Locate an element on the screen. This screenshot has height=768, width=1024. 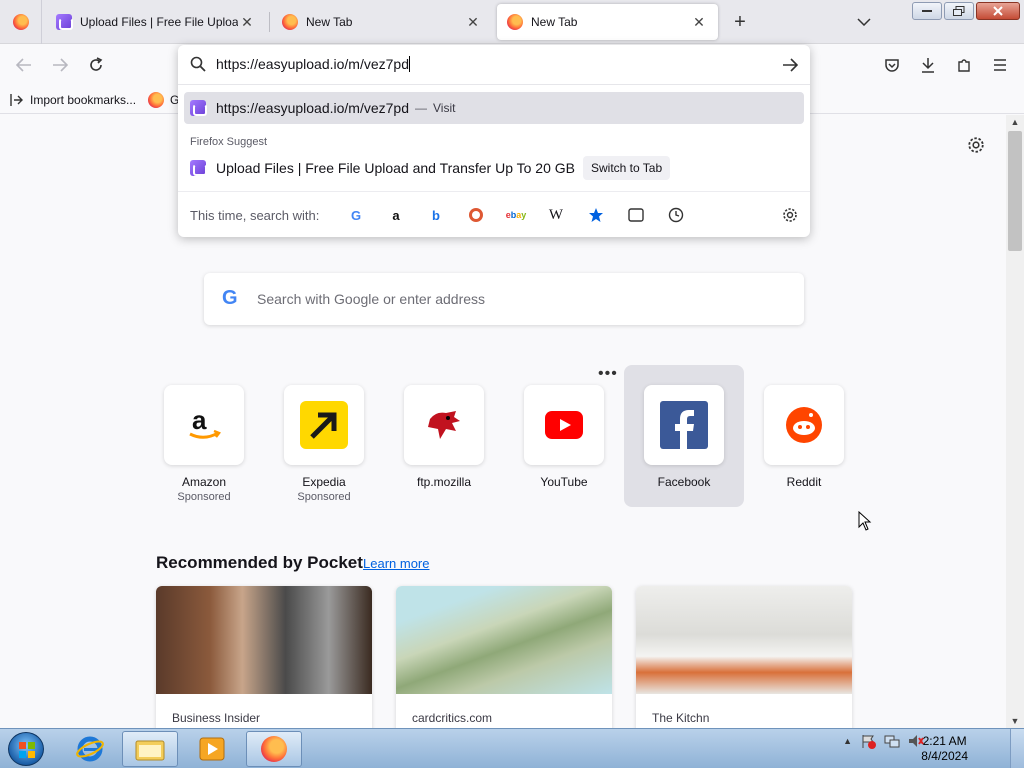
address-bar: https://easyupload.io/m/vez7pd is located at coordinates (494, 65).